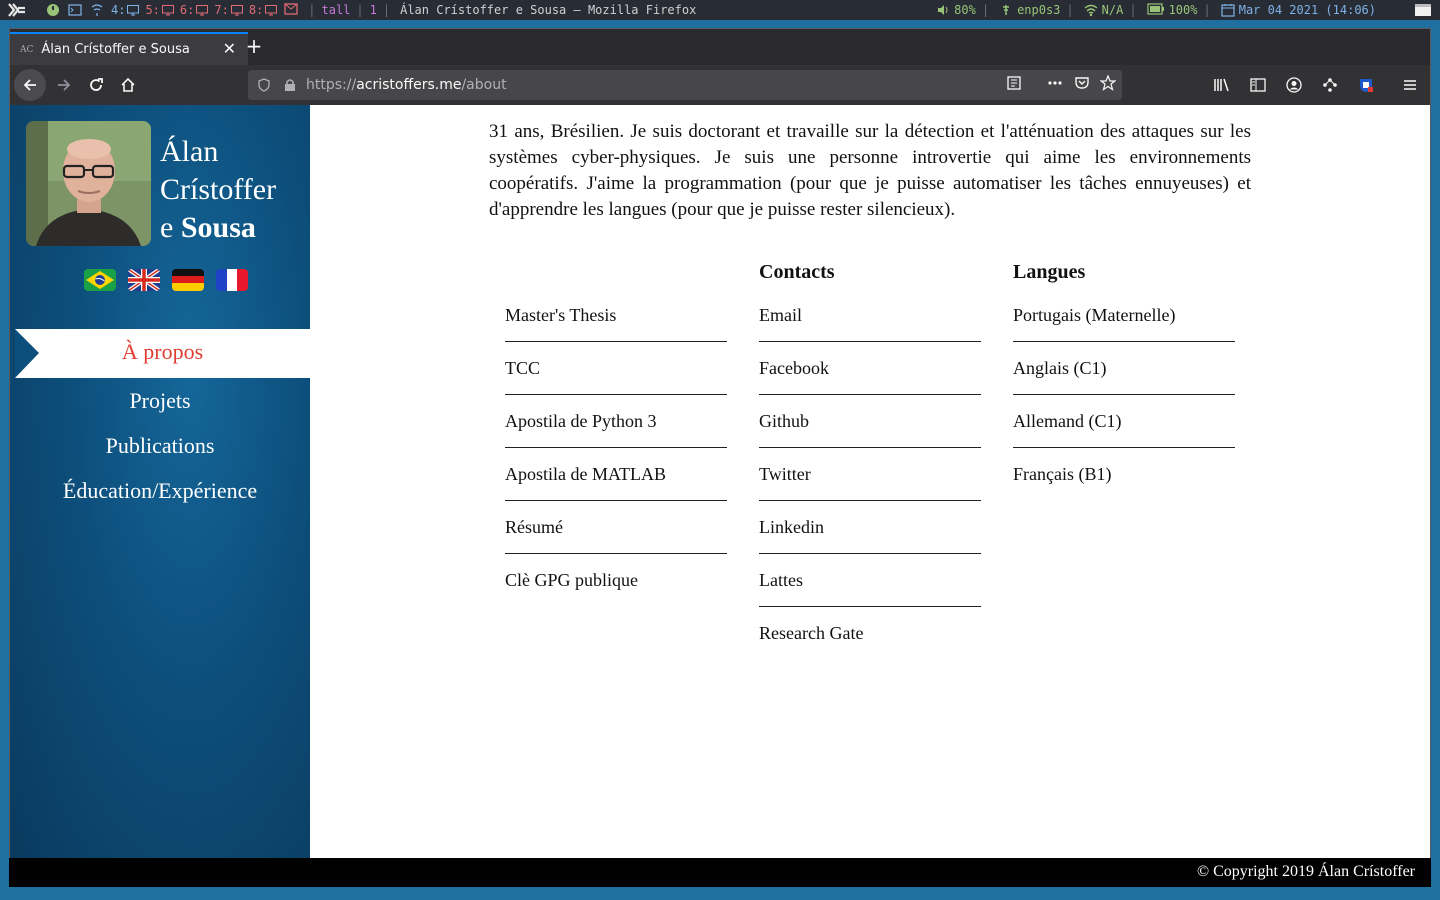  I want to click on bookmark-star-icon, so click(1108, 84).